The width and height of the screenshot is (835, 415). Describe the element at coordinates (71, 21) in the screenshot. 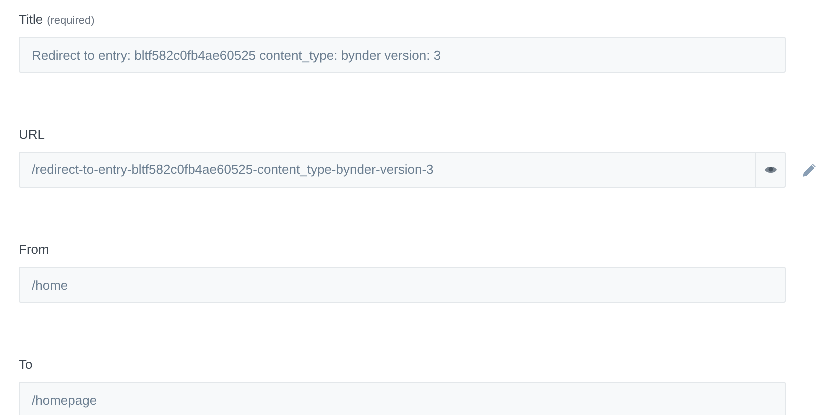

I see `required-hint: (required)` at that location.